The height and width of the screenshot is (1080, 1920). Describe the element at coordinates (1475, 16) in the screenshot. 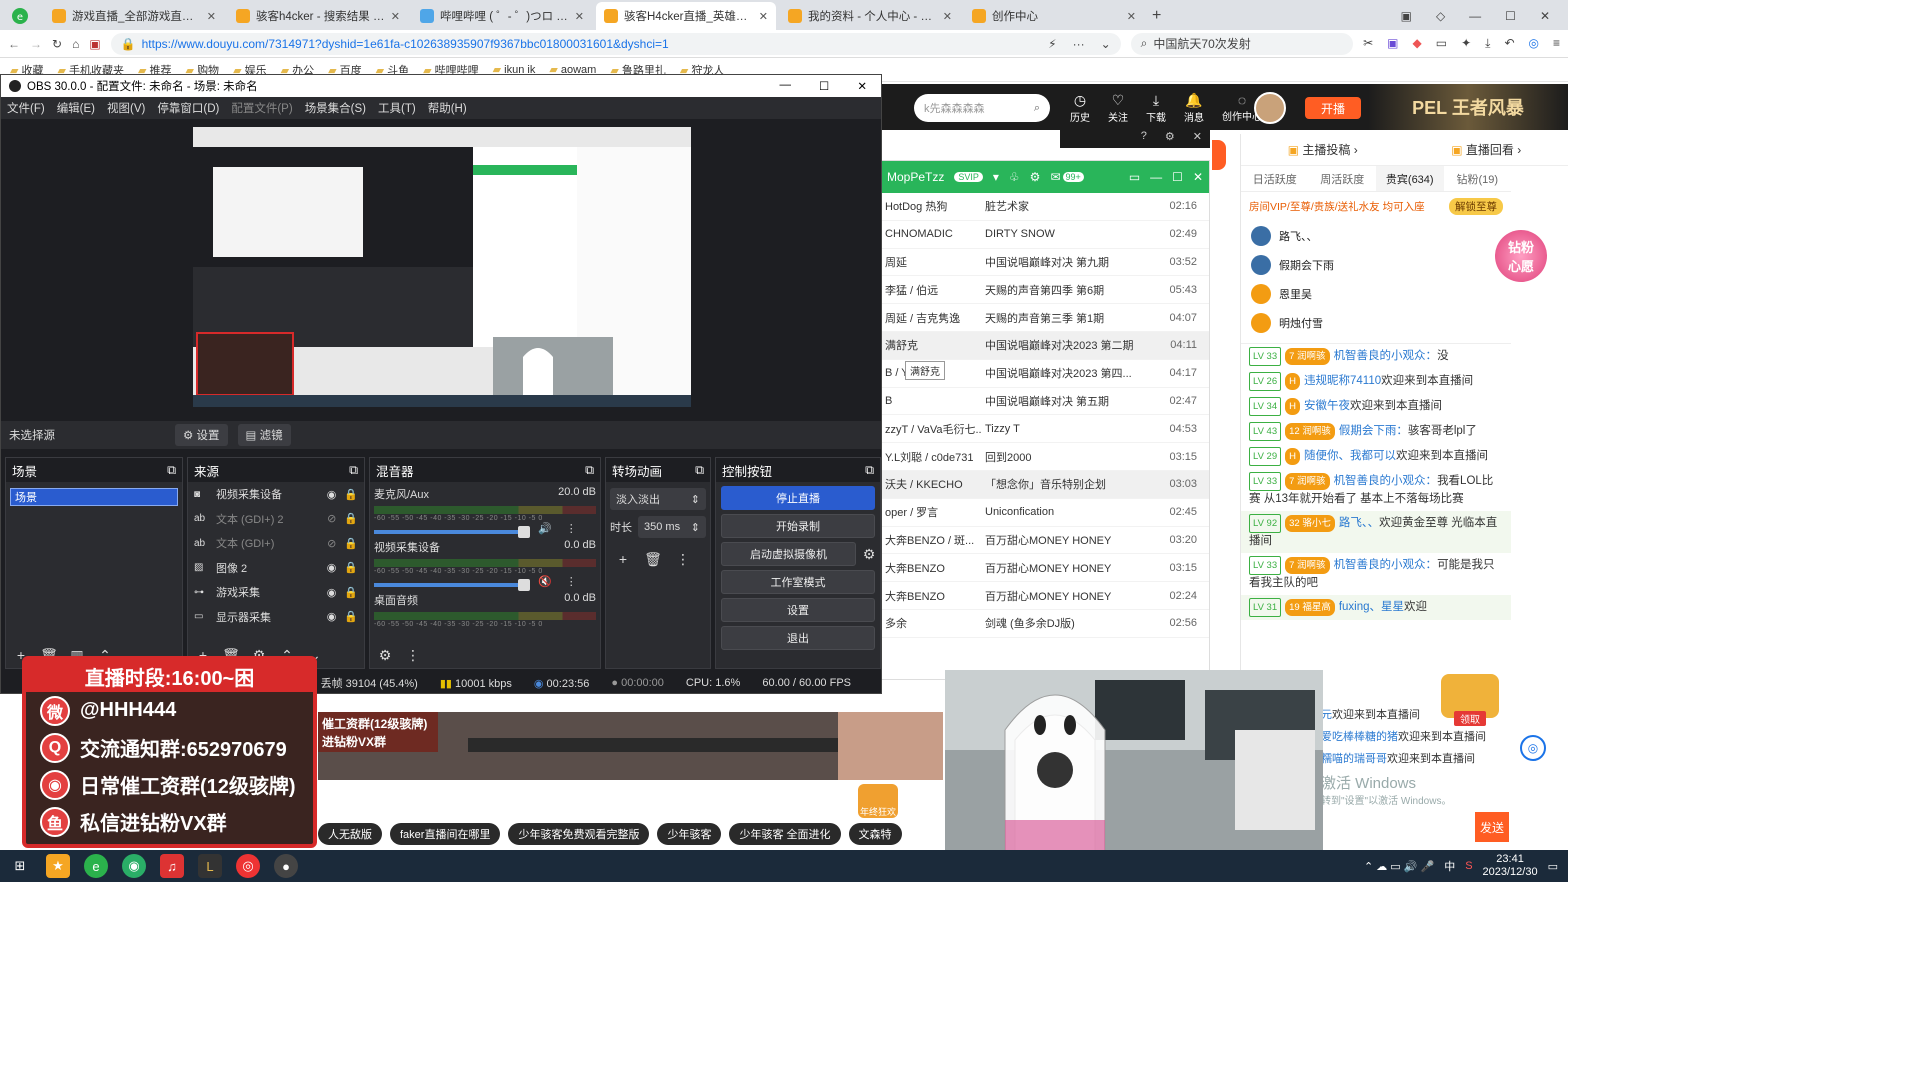

I see `minimize-button: —` at that location.